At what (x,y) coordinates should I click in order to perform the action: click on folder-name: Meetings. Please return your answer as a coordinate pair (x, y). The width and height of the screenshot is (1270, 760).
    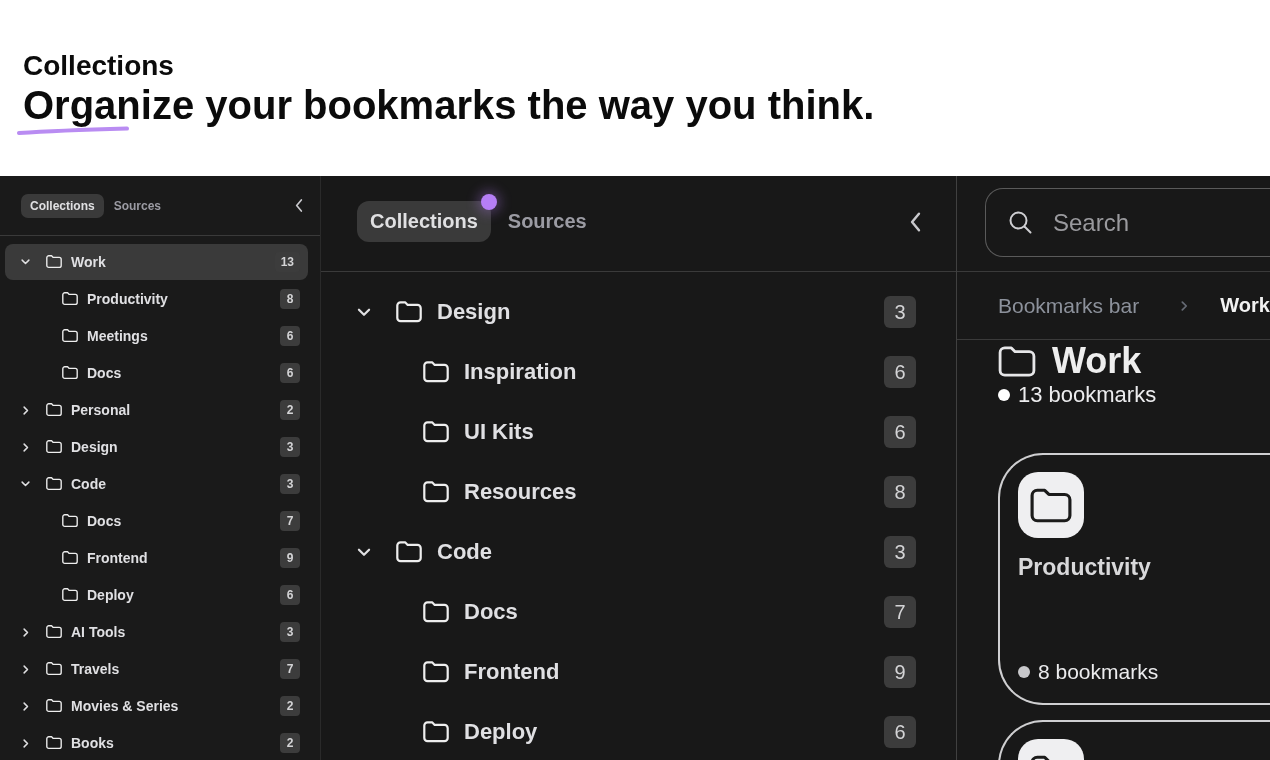
    Looking at the image, I should click on (117, 336).